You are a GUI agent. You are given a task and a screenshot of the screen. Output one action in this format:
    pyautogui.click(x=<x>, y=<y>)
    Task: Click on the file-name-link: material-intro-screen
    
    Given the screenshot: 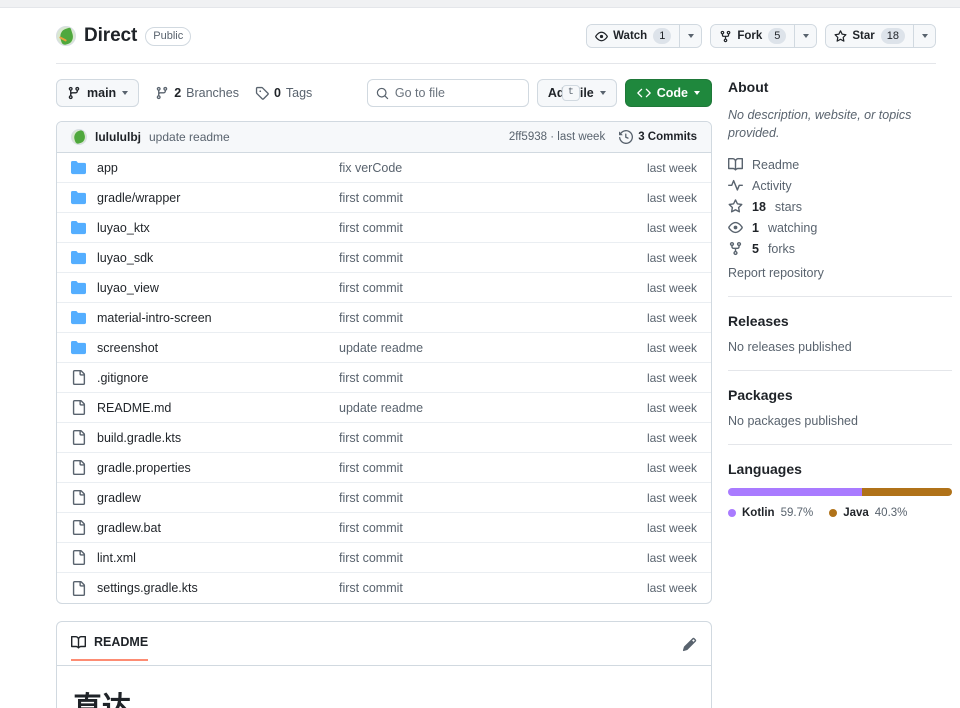 What is the action you would take?
    pyautogui.click(x=154, y=318)
    